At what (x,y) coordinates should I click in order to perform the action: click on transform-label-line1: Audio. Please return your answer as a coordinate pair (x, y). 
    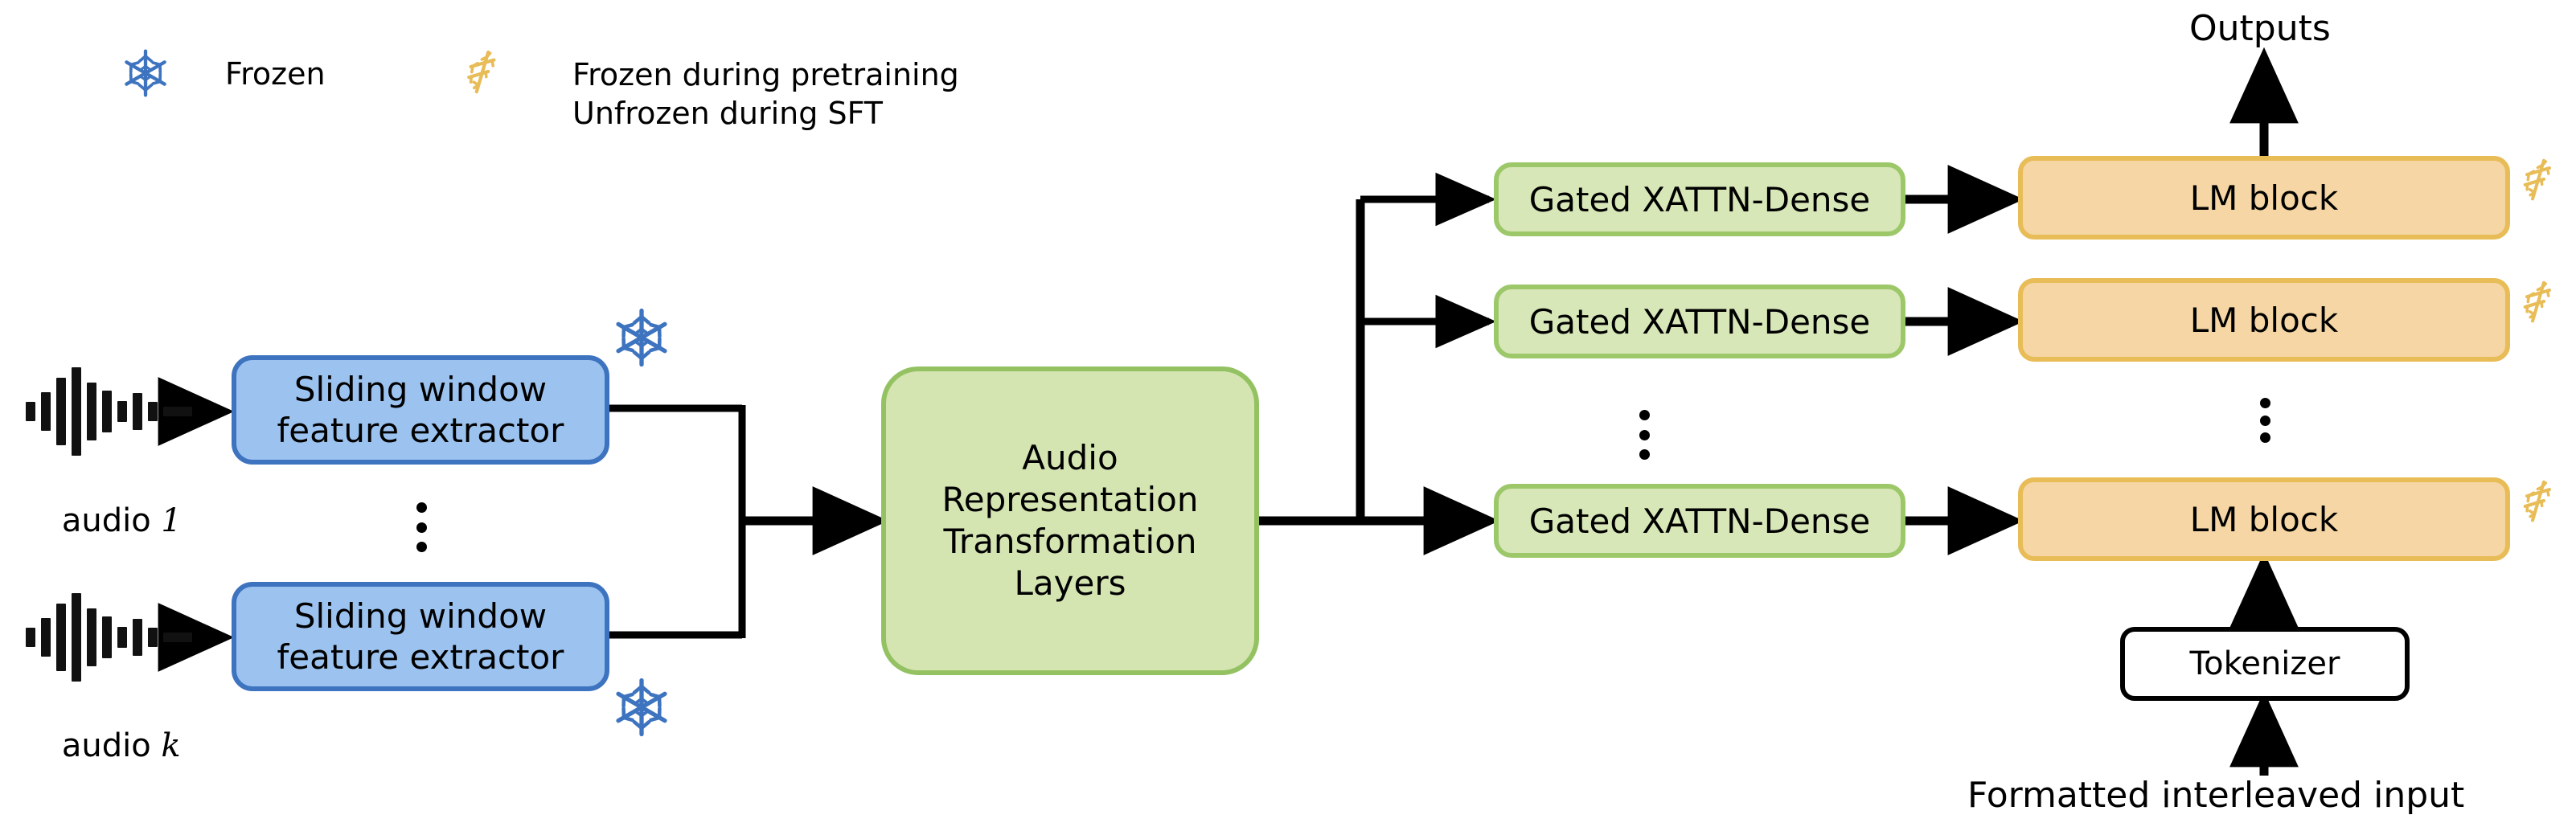
    Looking at the image, I should click on (1070, 457).